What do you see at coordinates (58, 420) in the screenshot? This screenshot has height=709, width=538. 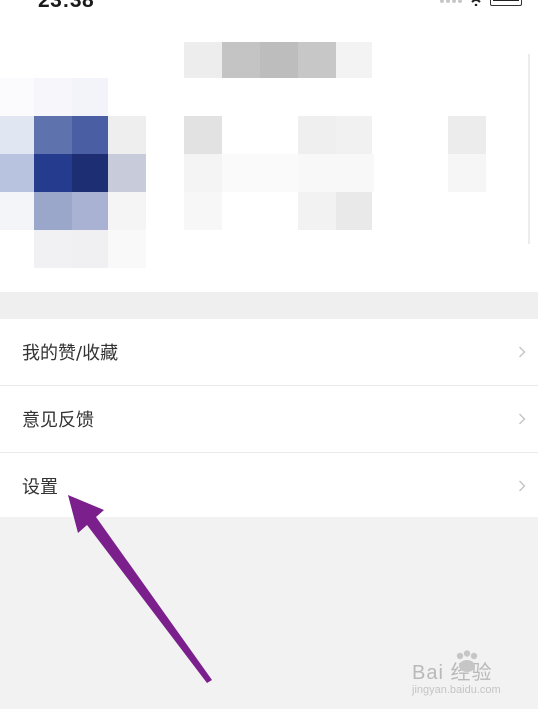 I see `menu-item-label: 意见反馈` at bounding box center [58, 420].